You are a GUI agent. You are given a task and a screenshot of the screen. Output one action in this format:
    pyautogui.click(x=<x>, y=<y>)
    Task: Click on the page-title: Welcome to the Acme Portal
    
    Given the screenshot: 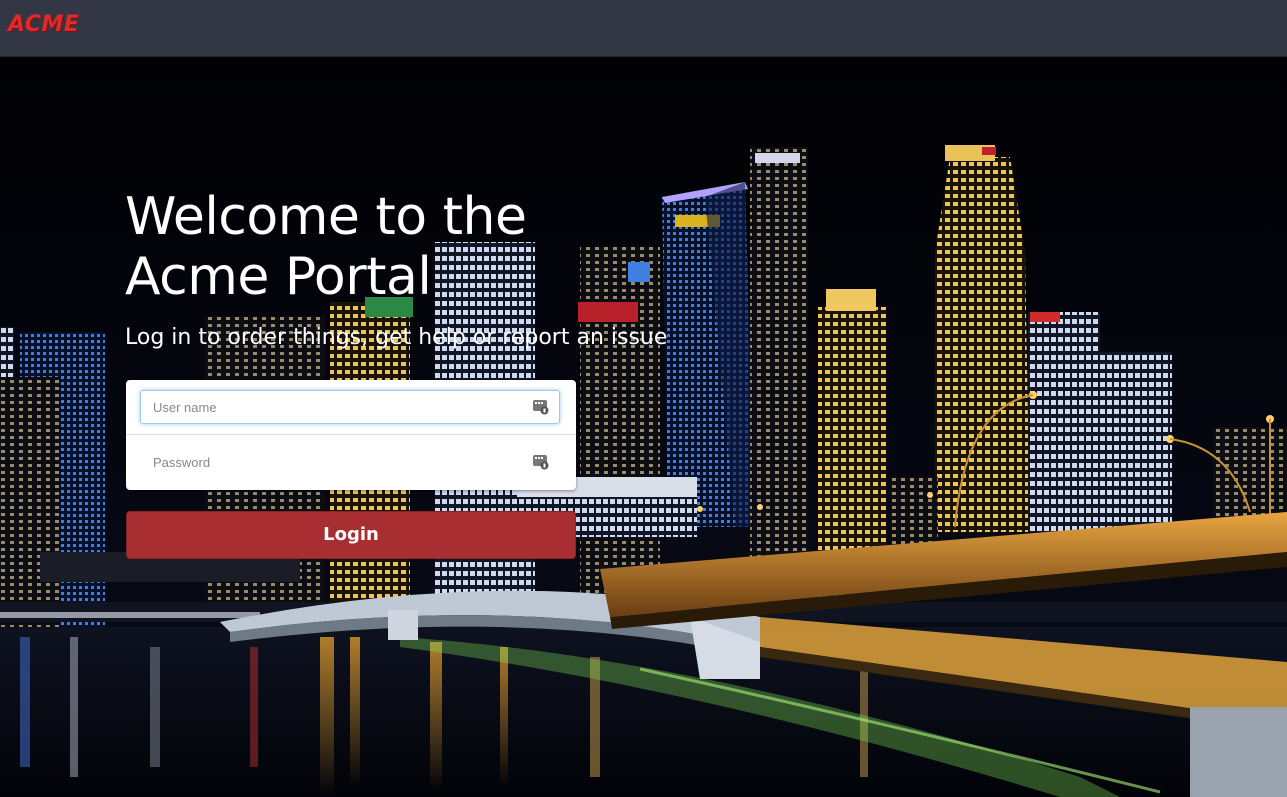 What is the action you would take?
    pyautogui.click(x=326, y=247)
    